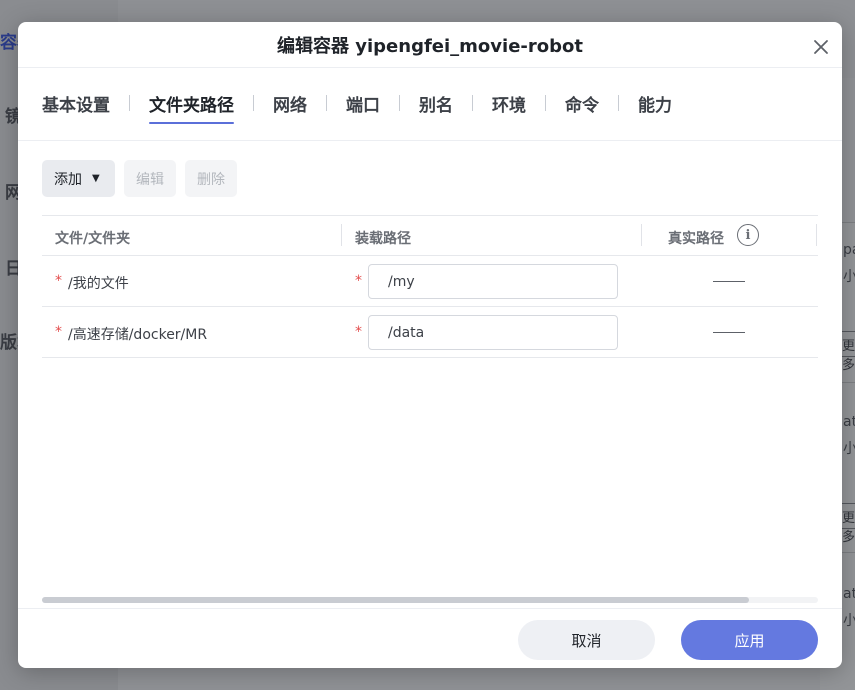  What do you see at coordinates (748, 235) in the screenshot?
I see `info-icon: i` at bounding box center [748, 235].